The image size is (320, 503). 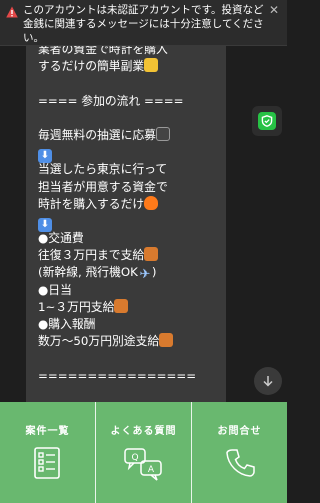 I want to click on svg-text: Q, so click(x=134, y=458).